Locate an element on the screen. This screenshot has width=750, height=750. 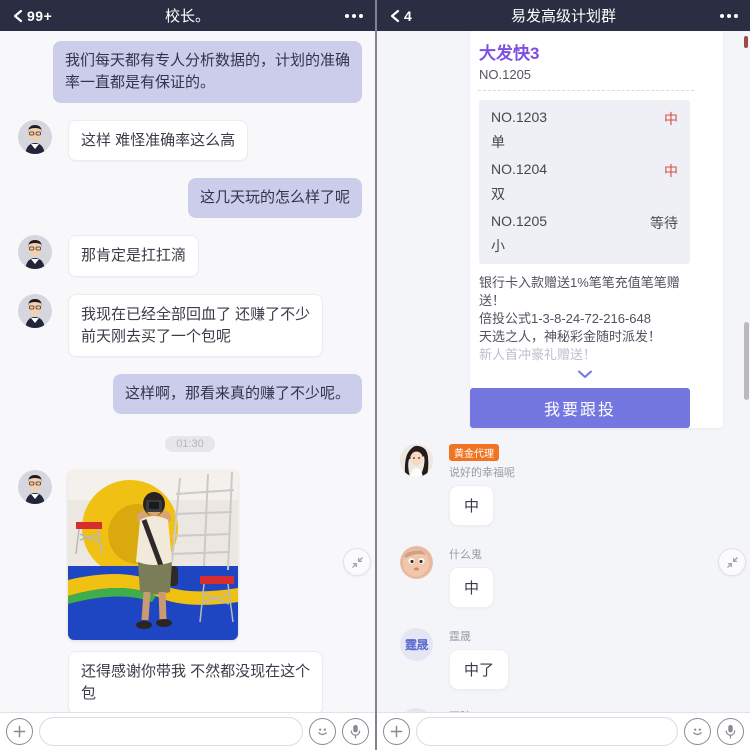
member-name: 说好的幸福呢 is located at coordinates (482, 473).